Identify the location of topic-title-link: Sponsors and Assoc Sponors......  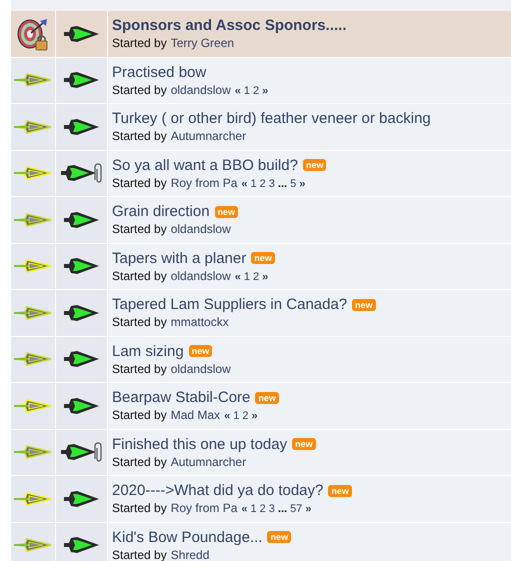
(229, 25).